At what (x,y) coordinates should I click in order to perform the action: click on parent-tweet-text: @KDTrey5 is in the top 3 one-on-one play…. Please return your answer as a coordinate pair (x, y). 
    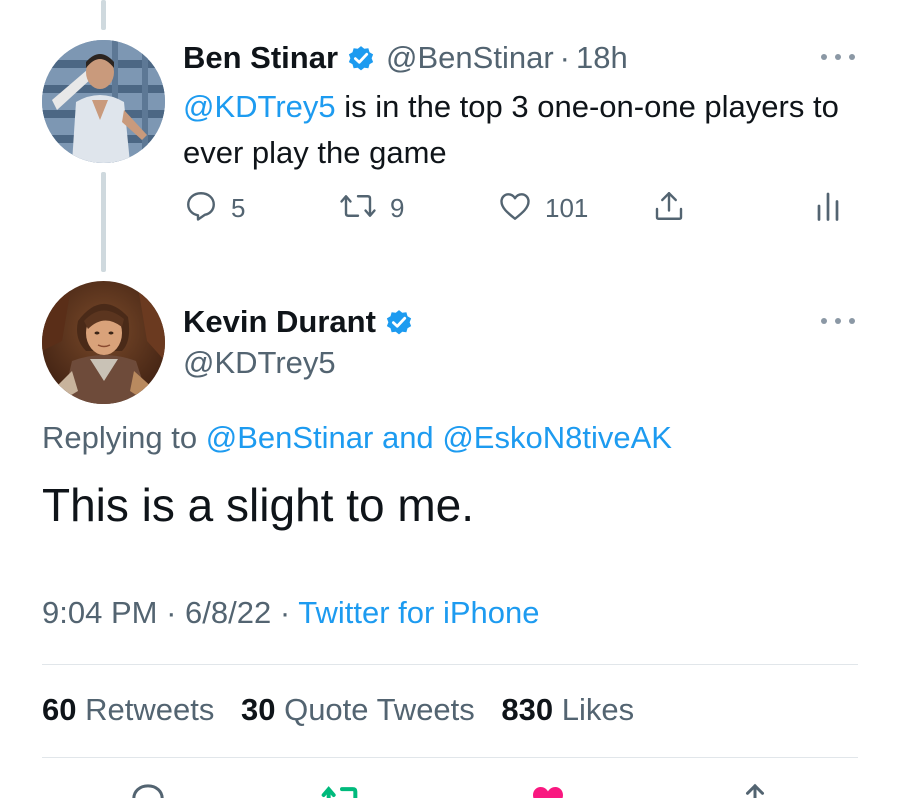
    Looking at the image, I should click on (513, 130).